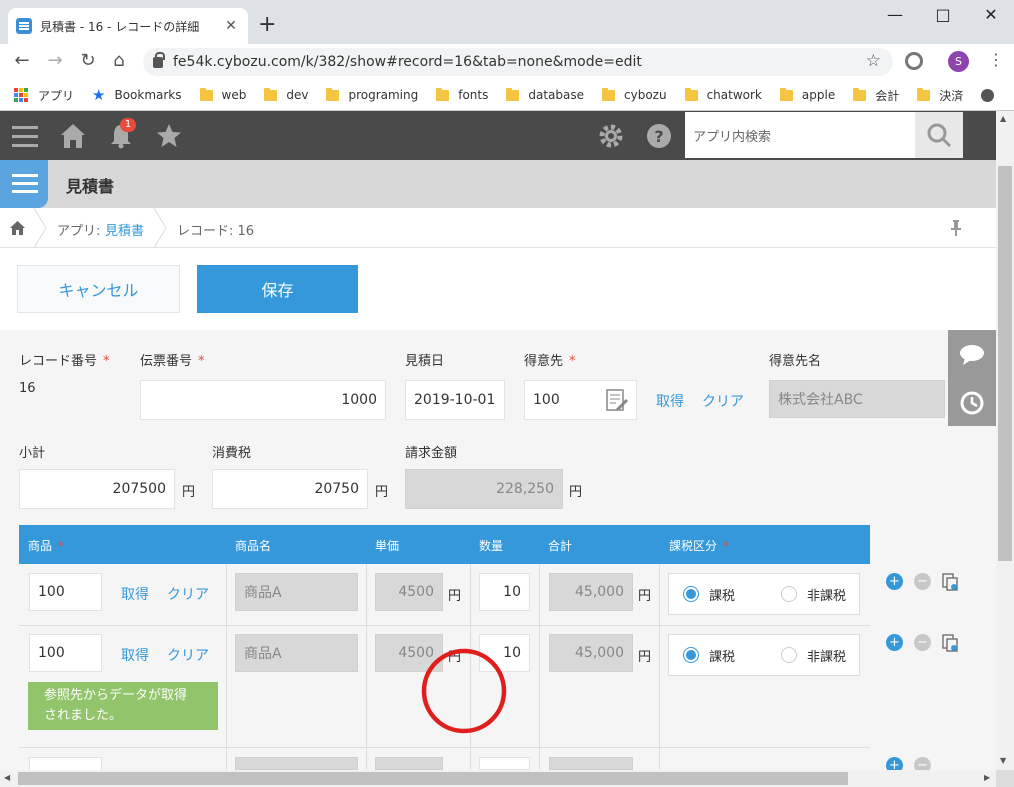  Describe the element at coordinates (137, 95) in the screenshot. I see `bookmark-bookmarks: ★ Bookmarks` at that location.